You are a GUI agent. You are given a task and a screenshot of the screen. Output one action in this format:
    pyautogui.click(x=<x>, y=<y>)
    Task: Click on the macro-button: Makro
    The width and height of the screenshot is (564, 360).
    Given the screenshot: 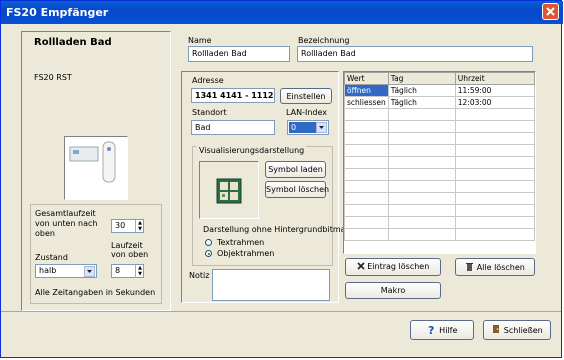 What is the action you would take?
    pyautogui.click(x=393, y=290)
    